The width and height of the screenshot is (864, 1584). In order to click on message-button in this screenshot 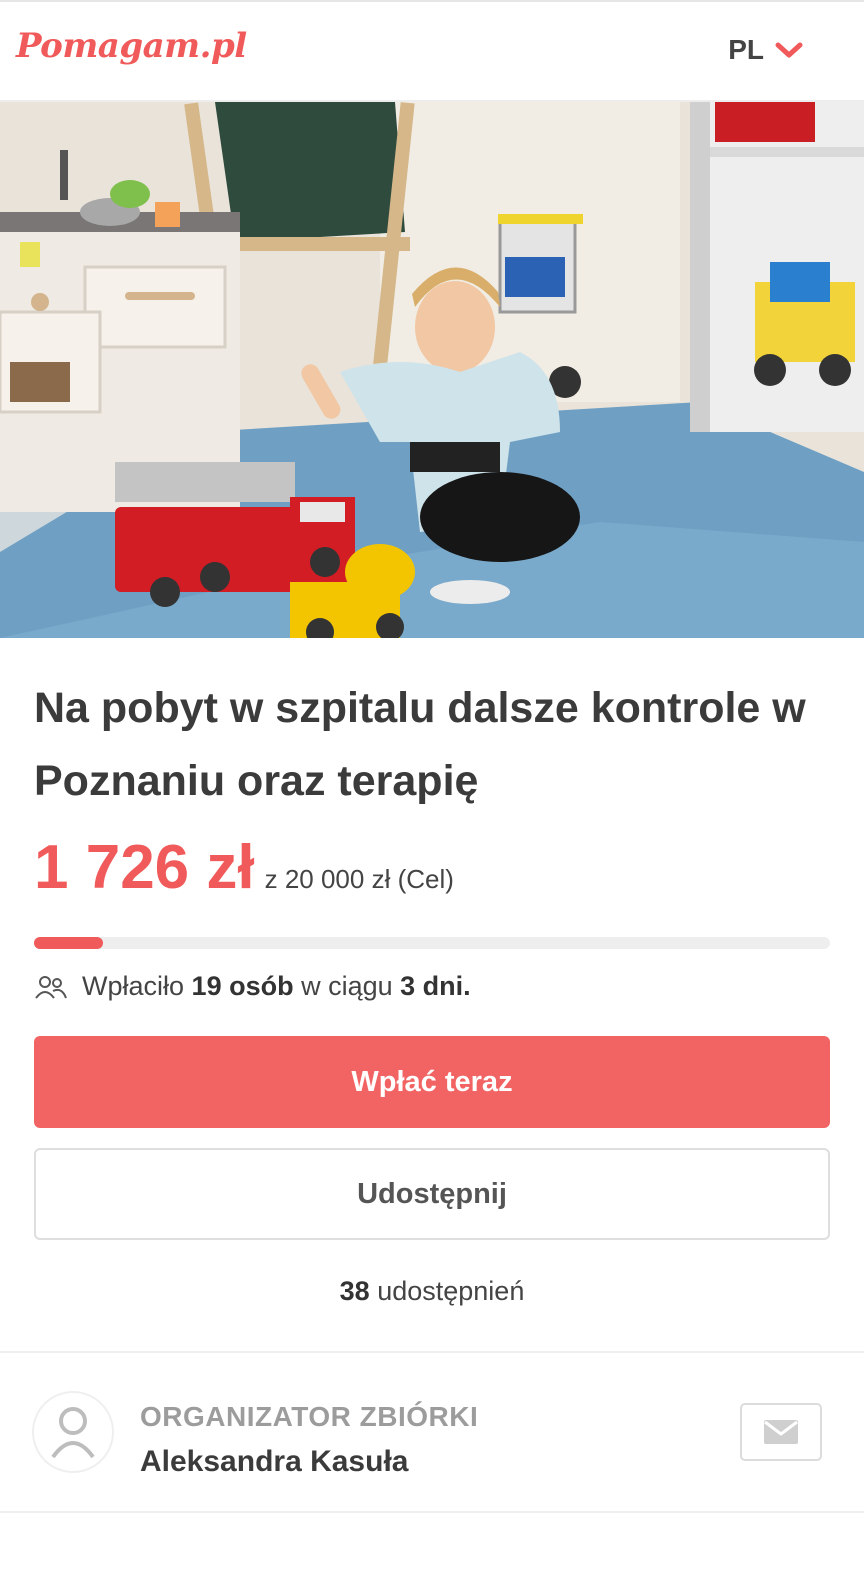, I will do `click(781, 1432)`.